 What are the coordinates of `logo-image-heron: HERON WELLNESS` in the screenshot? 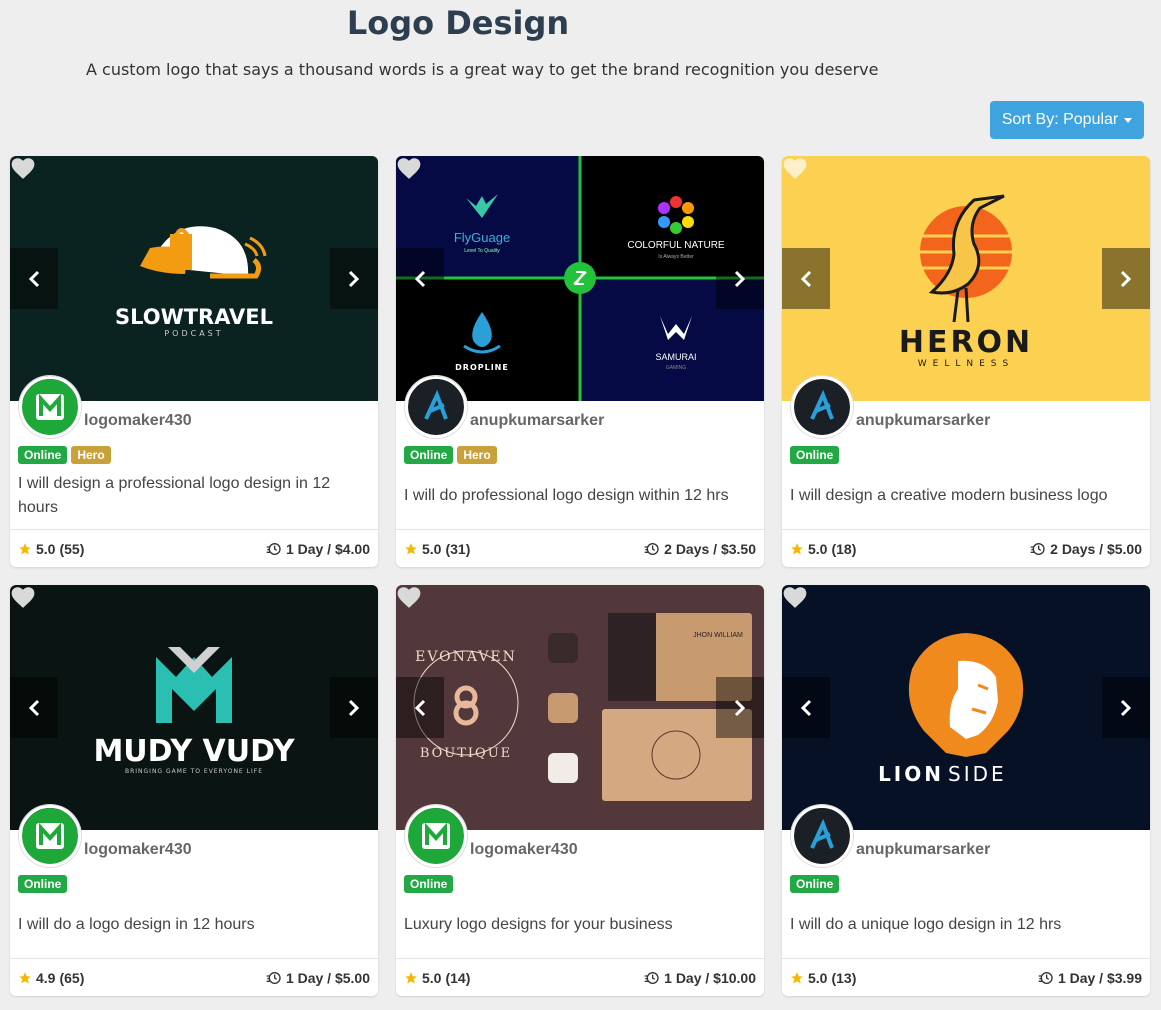 It's located at (966, 278).